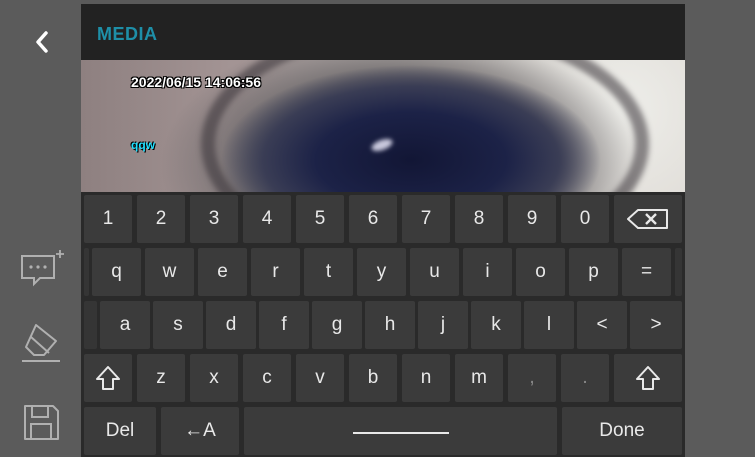 The height and width of the screenshot is (457, 755). What do you see at coordinates (622, 431) in the screenshot?
I see `done-key: Done` at bounding box center [622, 431].